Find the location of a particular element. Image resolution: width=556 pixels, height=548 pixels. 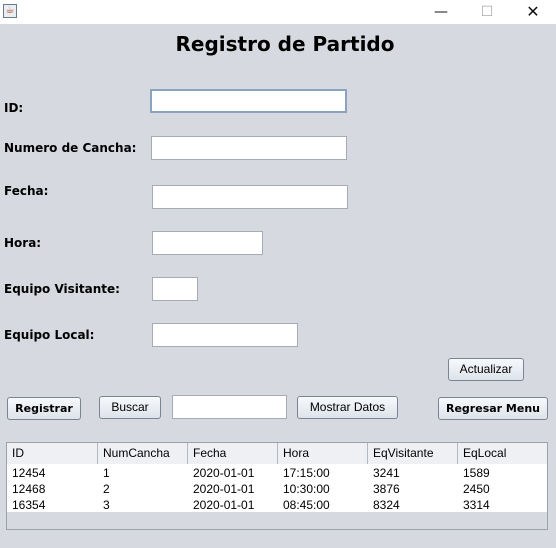

id-label: ID: is located at coordinates (14, 108).